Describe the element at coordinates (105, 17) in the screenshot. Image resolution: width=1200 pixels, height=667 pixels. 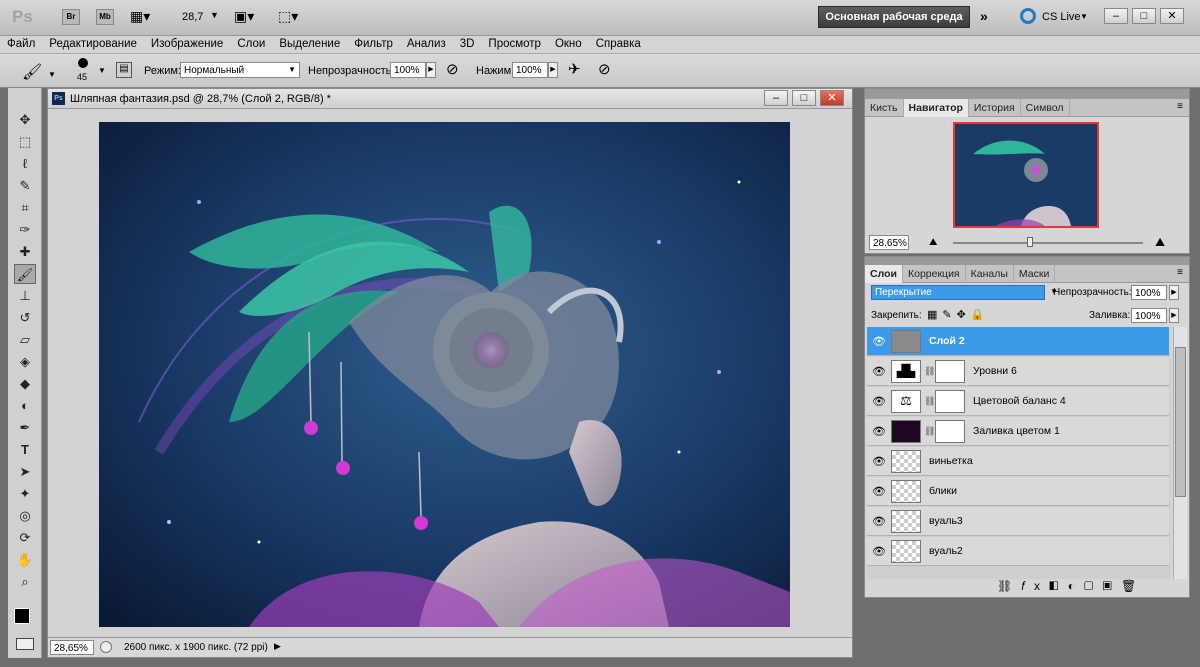
I see `minibridge-button: Mb` at that location.